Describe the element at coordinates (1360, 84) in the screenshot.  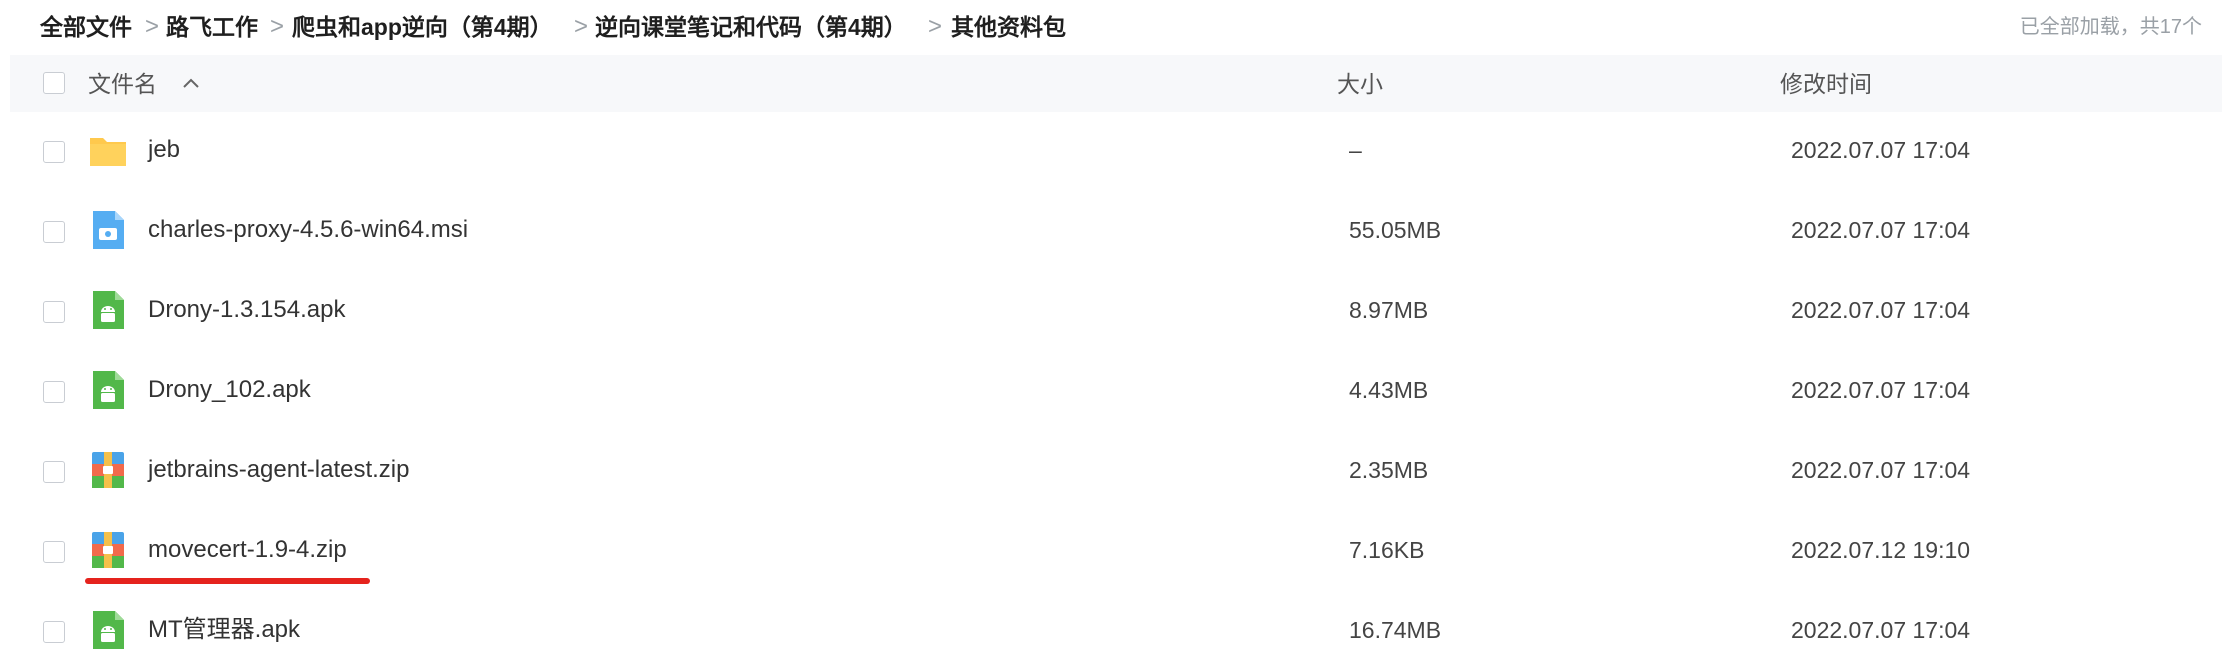
I see `column-header-size: 大小` at that location.